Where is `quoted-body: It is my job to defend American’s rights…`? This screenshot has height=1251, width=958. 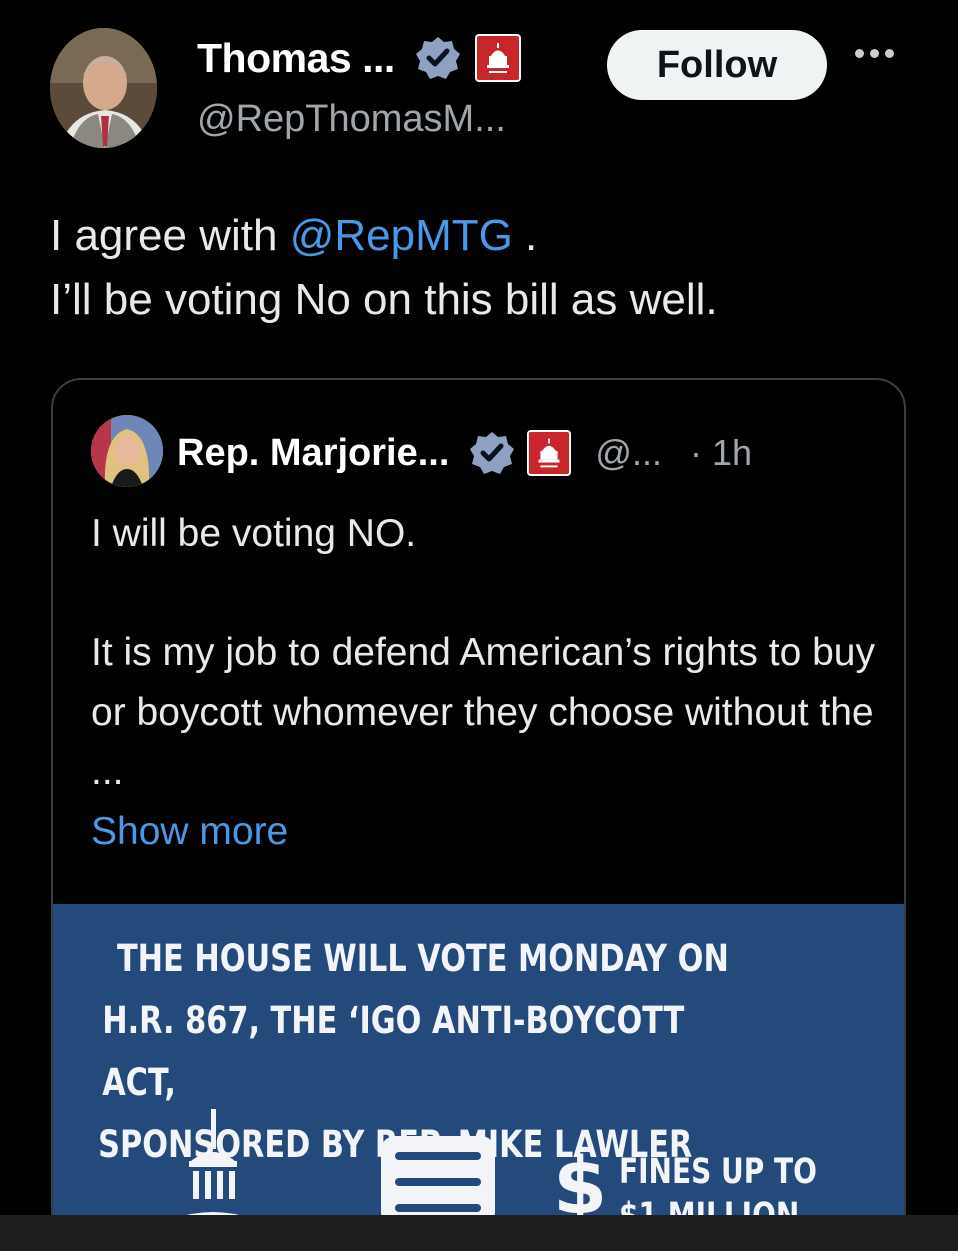
quoted-body: It is my job to defend American’s rights… is located at coordinates (483, 712).